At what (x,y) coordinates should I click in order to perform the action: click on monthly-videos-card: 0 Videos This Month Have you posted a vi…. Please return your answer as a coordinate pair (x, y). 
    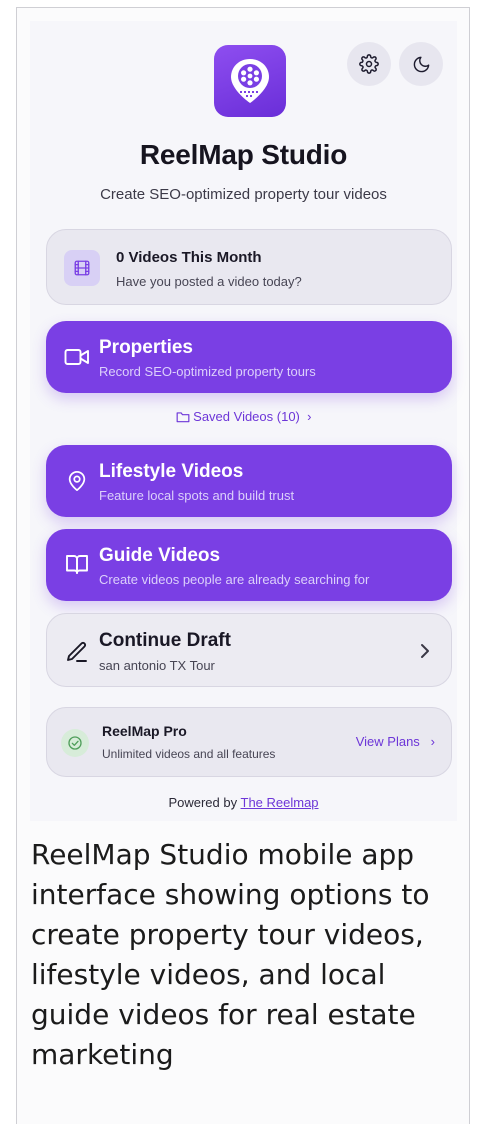
    Looking at the image, I should click on (249, 267).